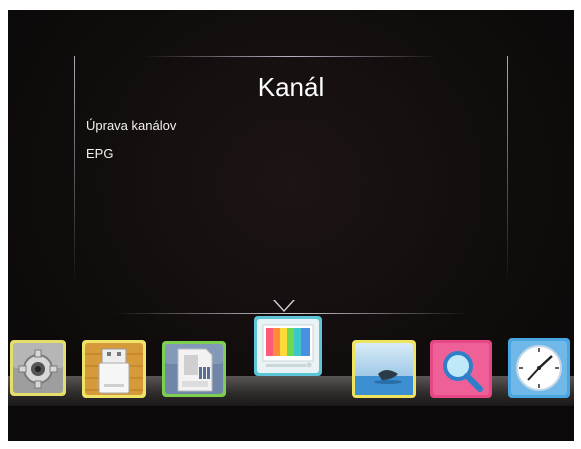  I want to click on menu-item-epg: EPG, so click(131, 158).